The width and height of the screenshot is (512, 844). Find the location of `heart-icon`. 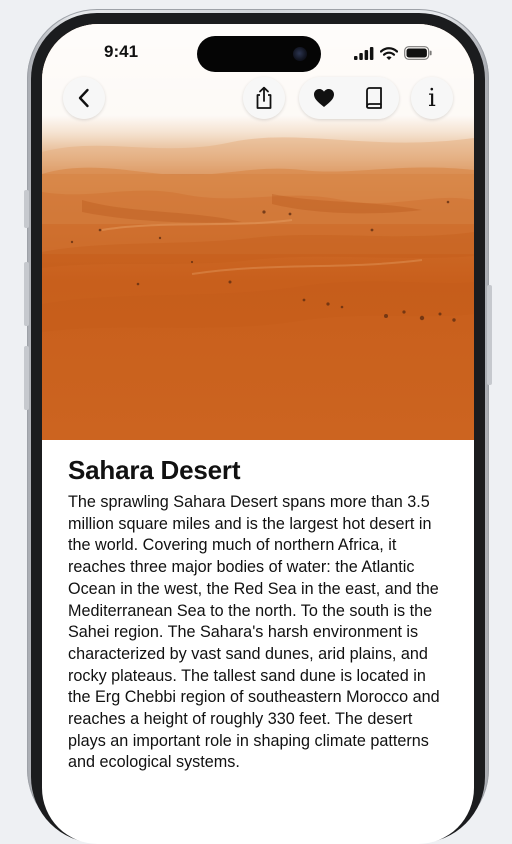

heart-icon is located at coordinates (324, 98).